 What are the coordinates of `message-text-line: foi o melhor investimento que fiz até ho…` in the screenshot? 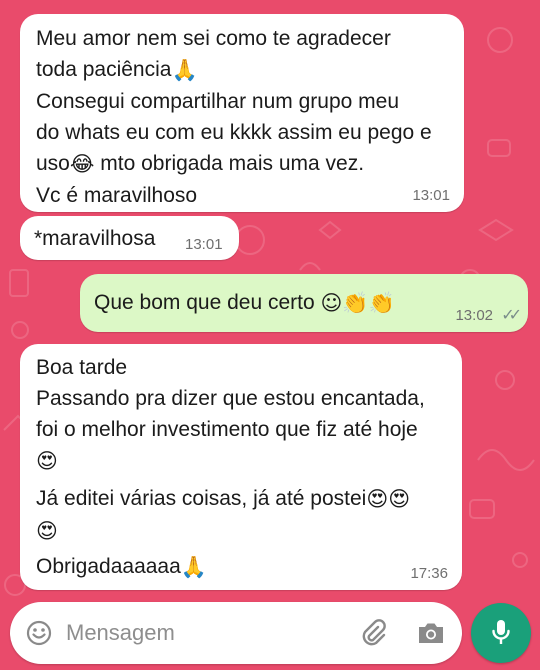 It's located at (227, 429).